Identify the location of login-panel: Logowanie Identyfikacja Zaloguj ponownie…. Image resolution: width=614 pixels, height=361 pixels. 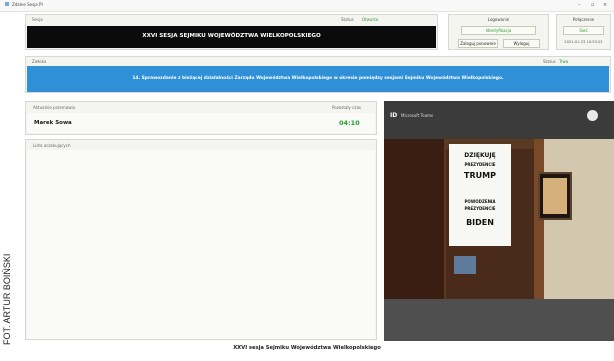
(498, 32).